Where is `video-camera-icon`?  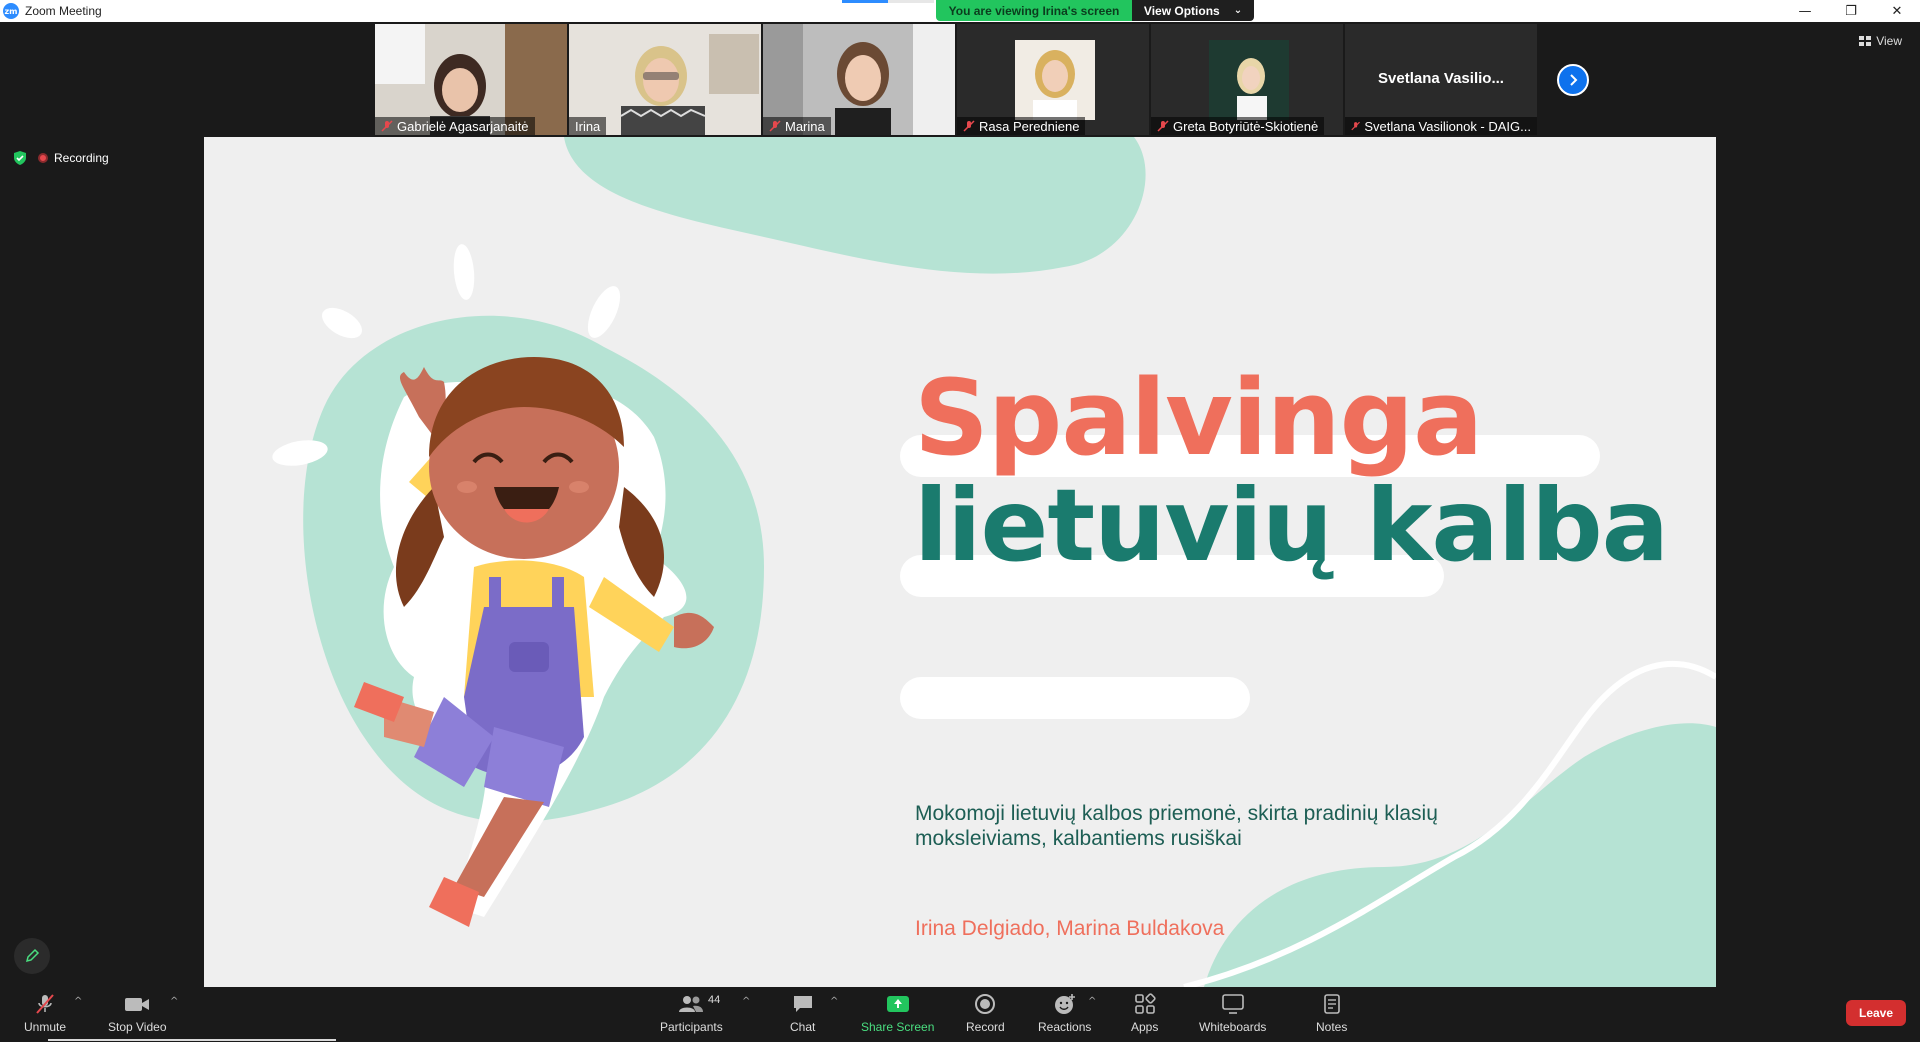
video-camera-icon is located at coordinates (137, 1004).